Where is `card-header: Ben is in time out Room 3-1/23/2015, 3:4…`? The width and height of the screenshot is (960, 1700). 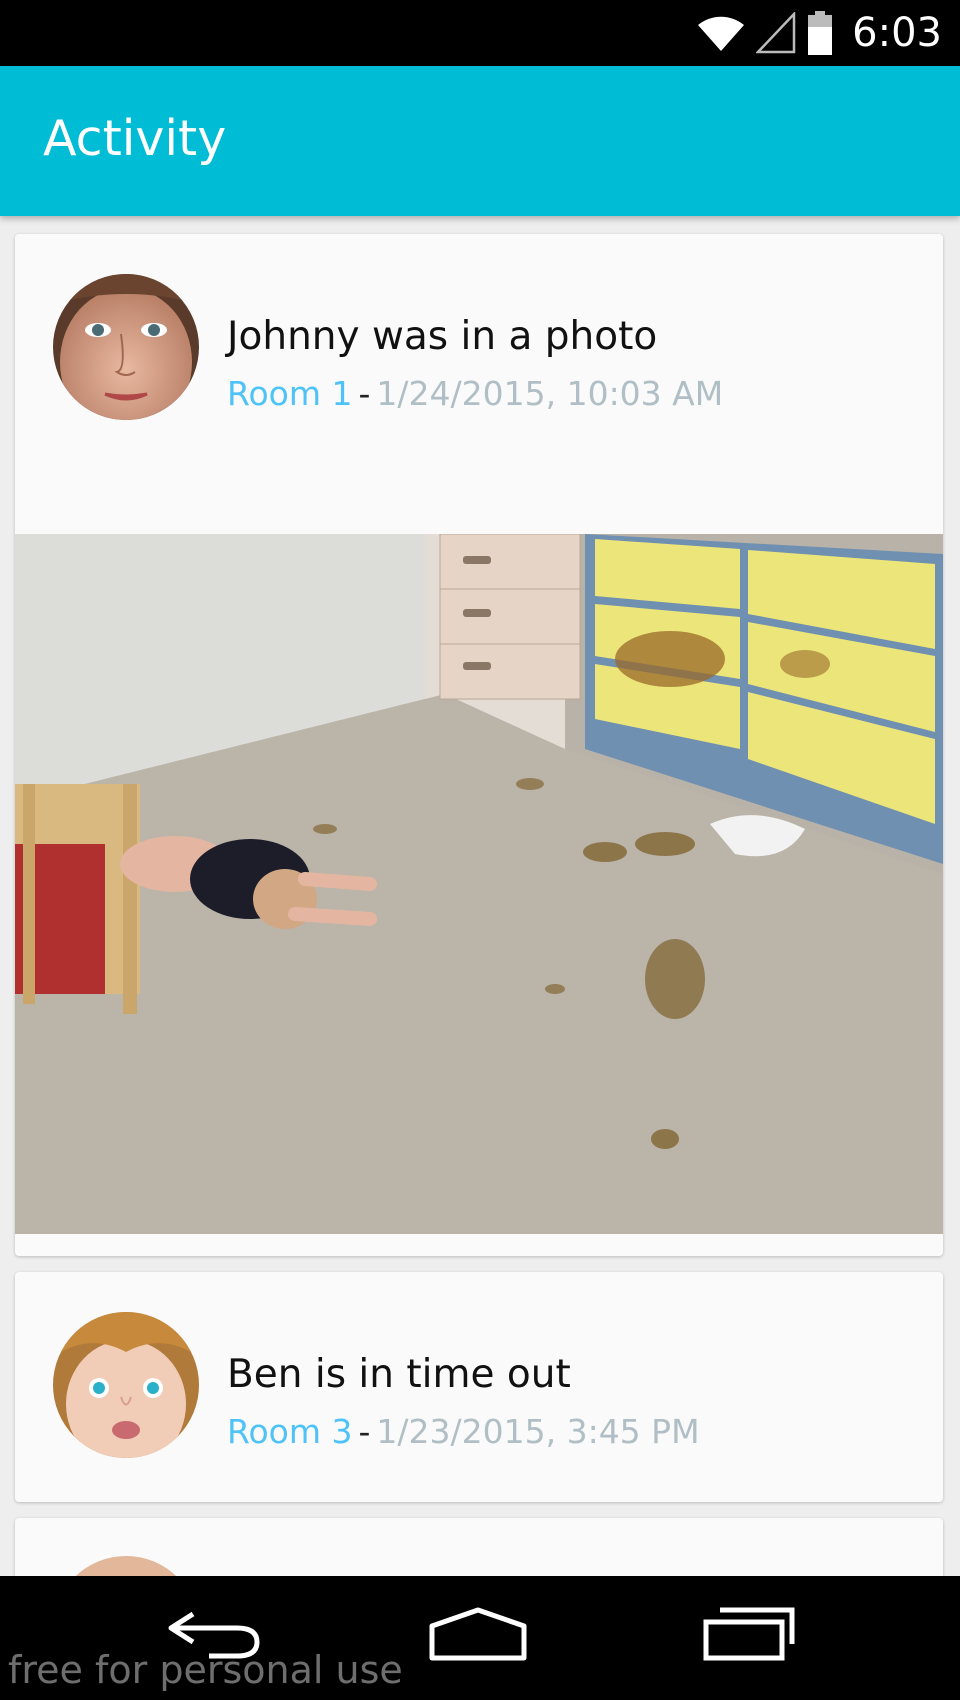
card-header: Ben is in time out Room 3-1/23/2015, 3:4… is located at coordinates (479, 1372).